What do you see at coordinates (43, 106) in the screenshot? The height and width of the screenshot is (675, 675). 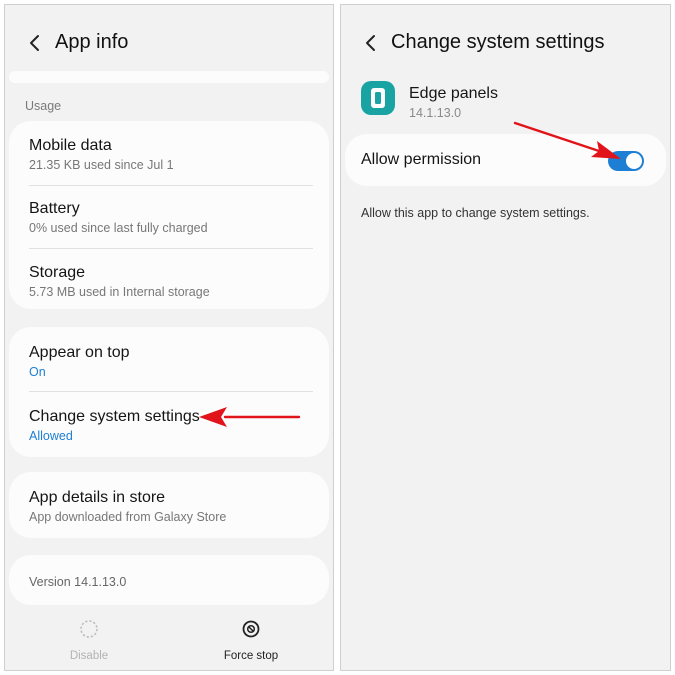 I see `section-label-usage: Usage` at bounding box center [43, 106].